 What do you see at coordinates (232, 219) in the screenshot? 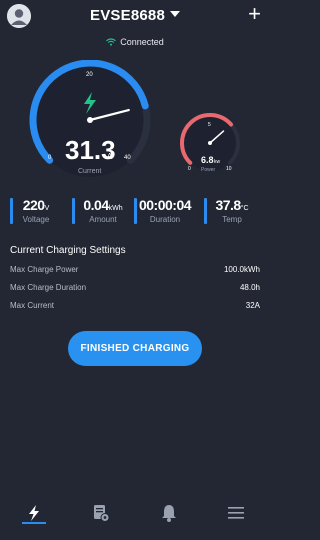
I see `temp-label: Temp` at bounding box center [232, 219].